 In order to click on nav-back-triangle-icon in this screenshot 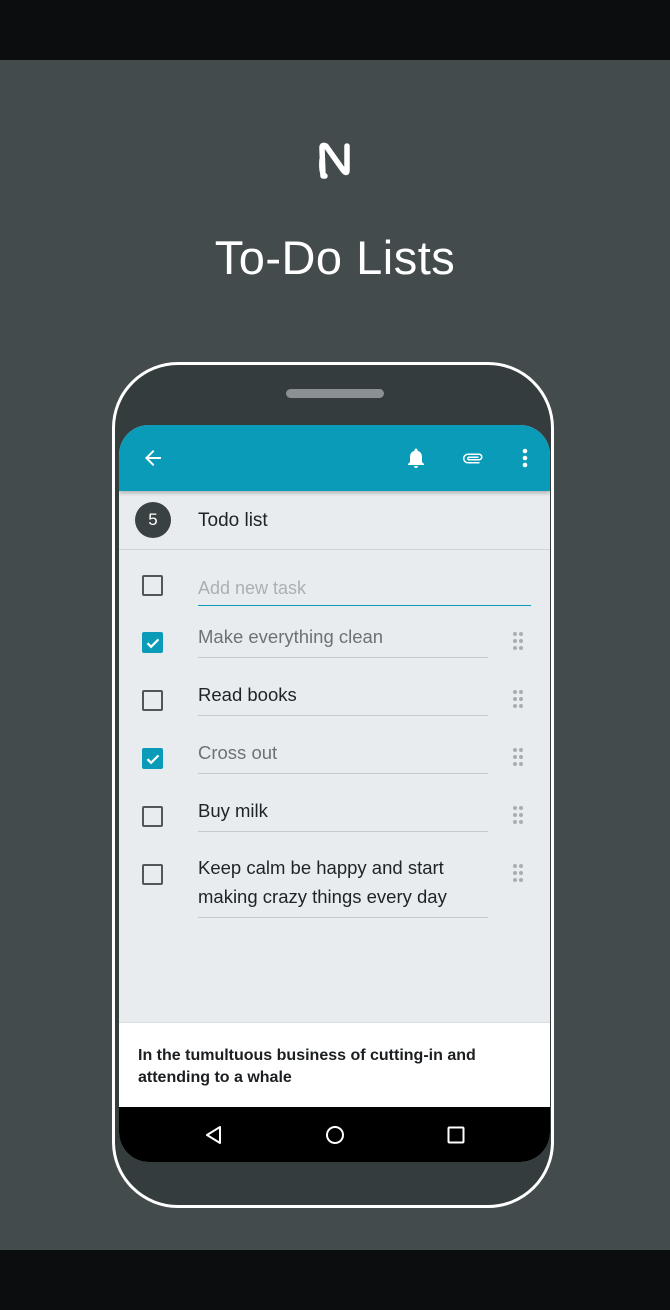, I will do `click(214, 1135)`.